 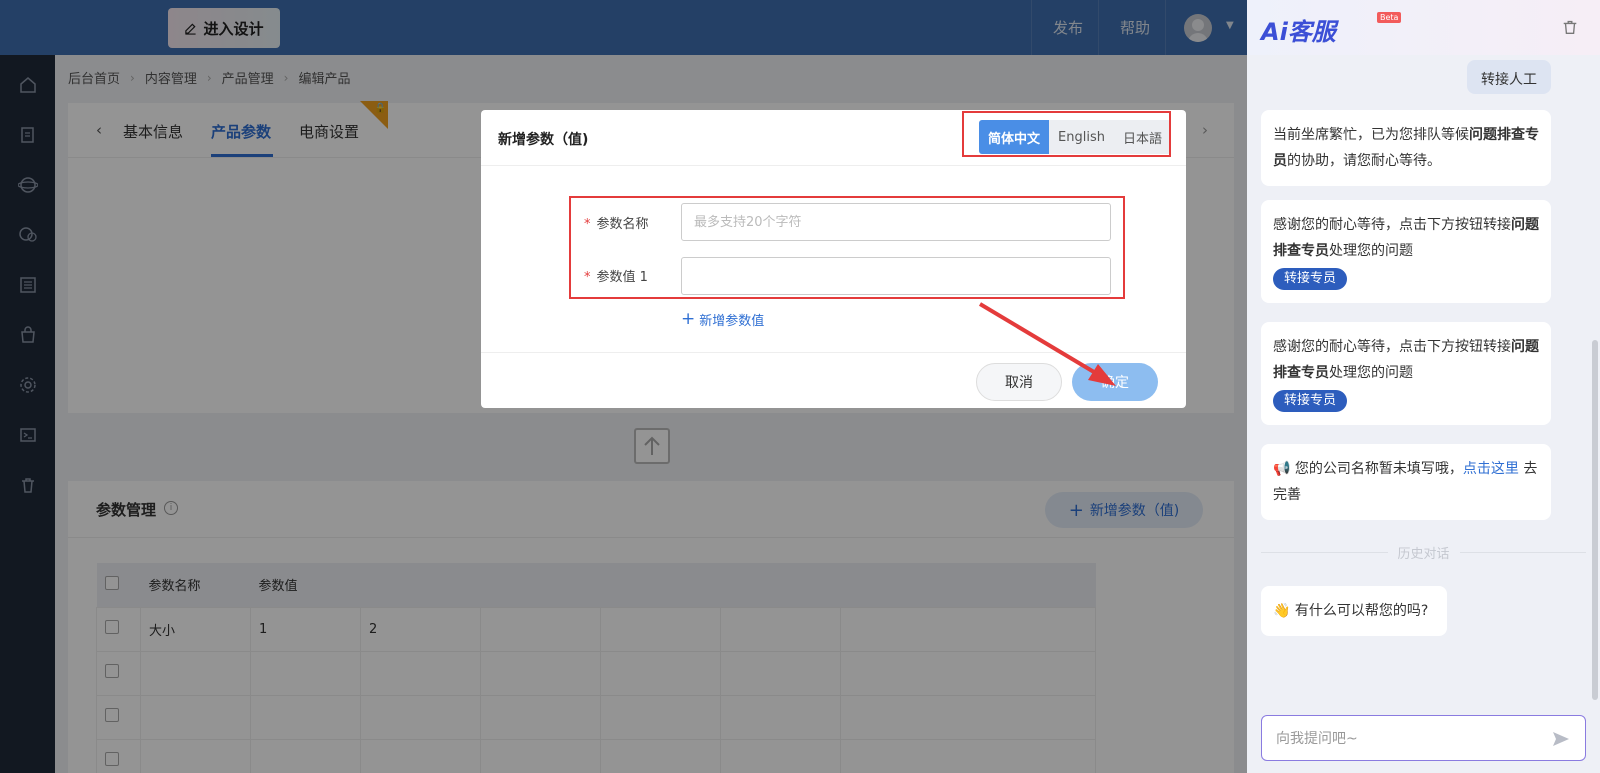 I want to click on param-value-input, so click(x=896, y=276).